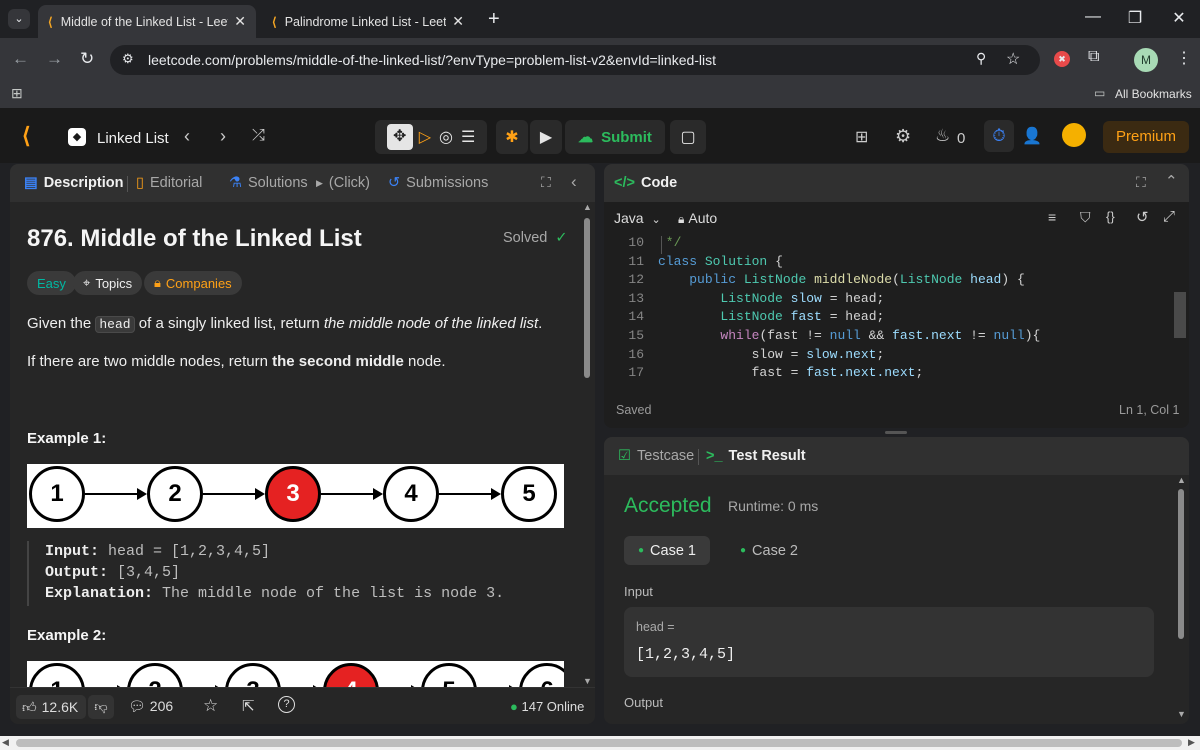 This screenshot has width=1200, height=750. Describe the element at coordinates (77, 137) in the screenshot. I see `problem-list-icon: ◆` at that location.